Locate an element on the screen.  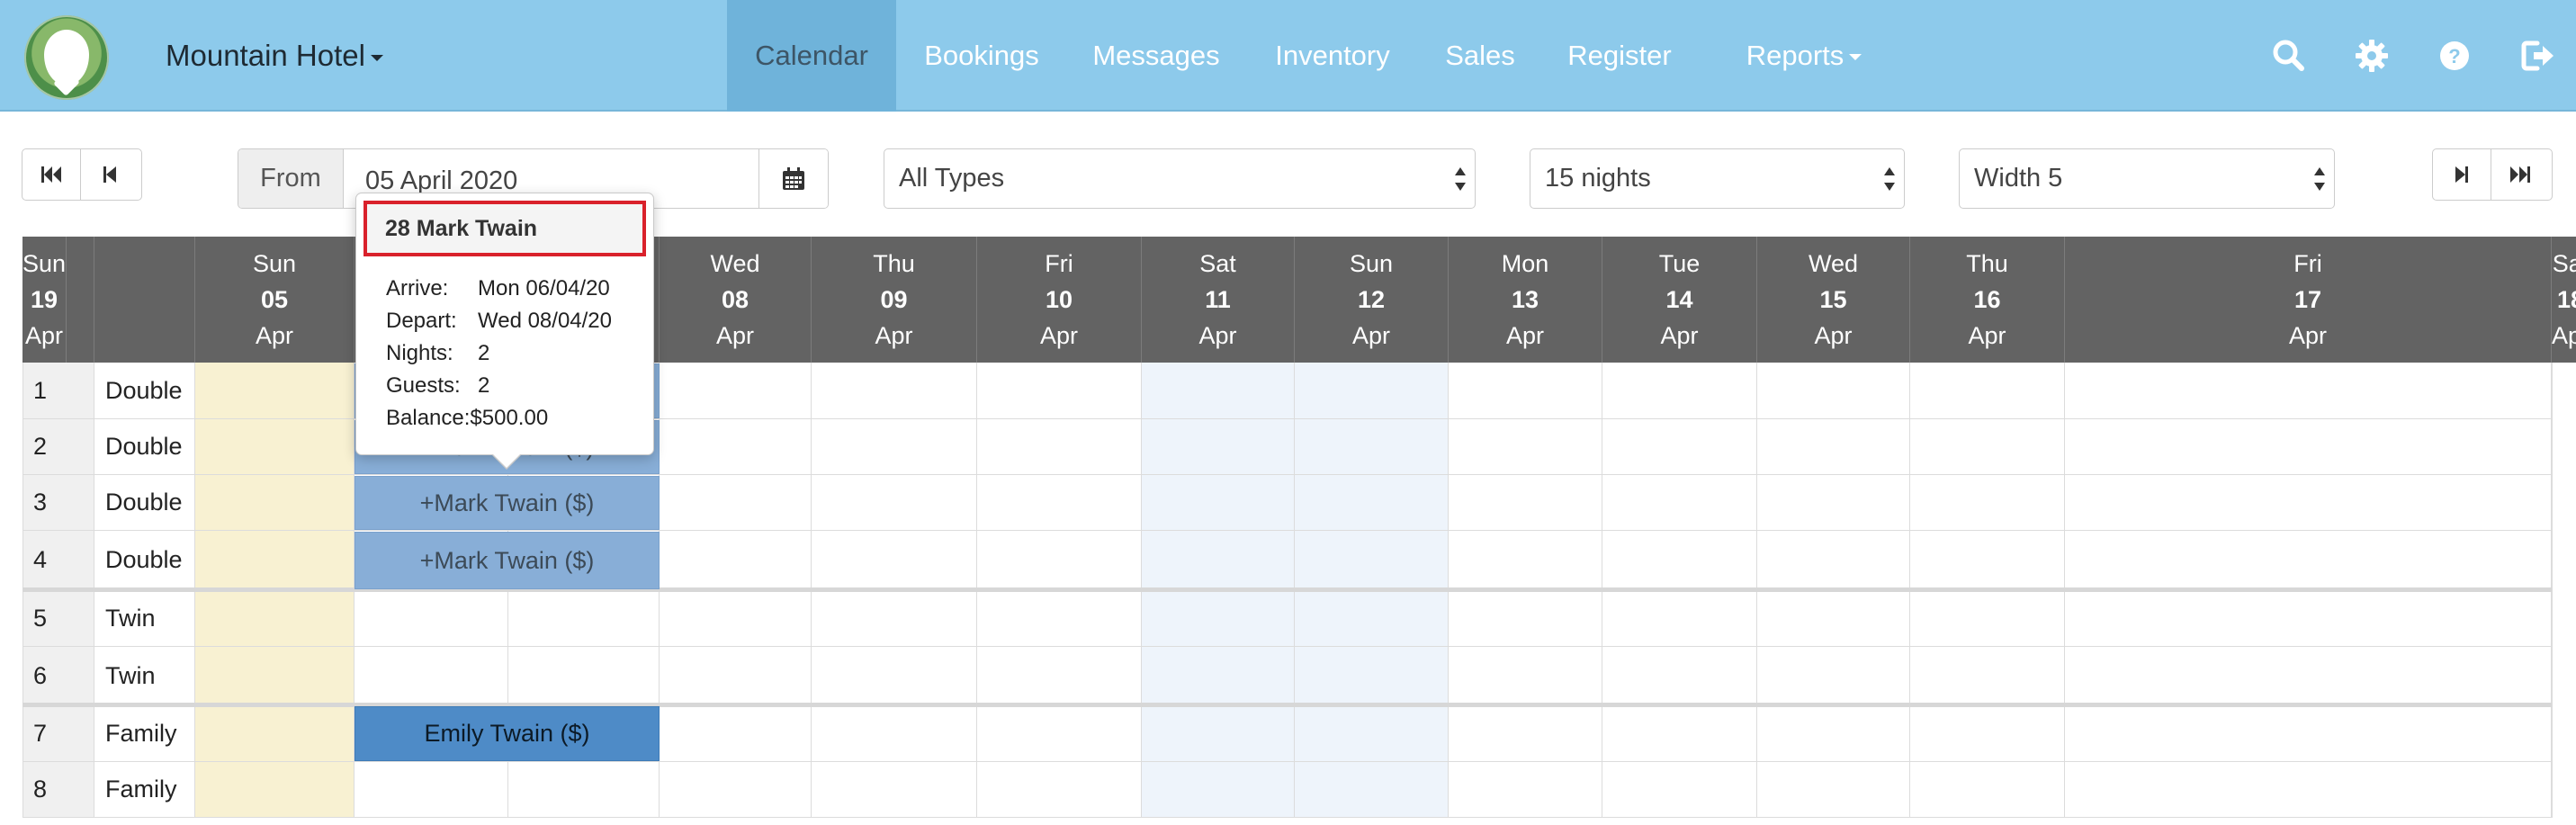
help-icon: ? is located at coordinates (2455, 56).